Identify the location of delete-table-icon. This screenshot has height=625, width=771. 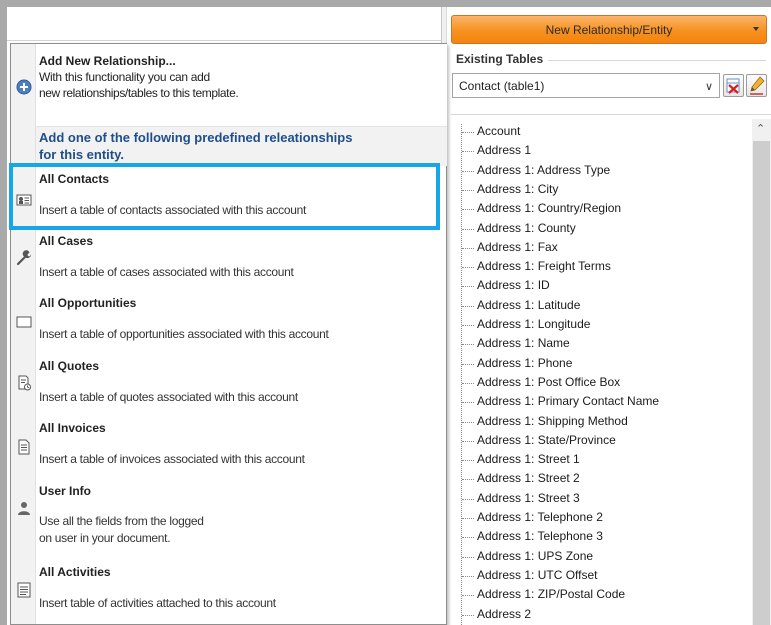
(733, 86).